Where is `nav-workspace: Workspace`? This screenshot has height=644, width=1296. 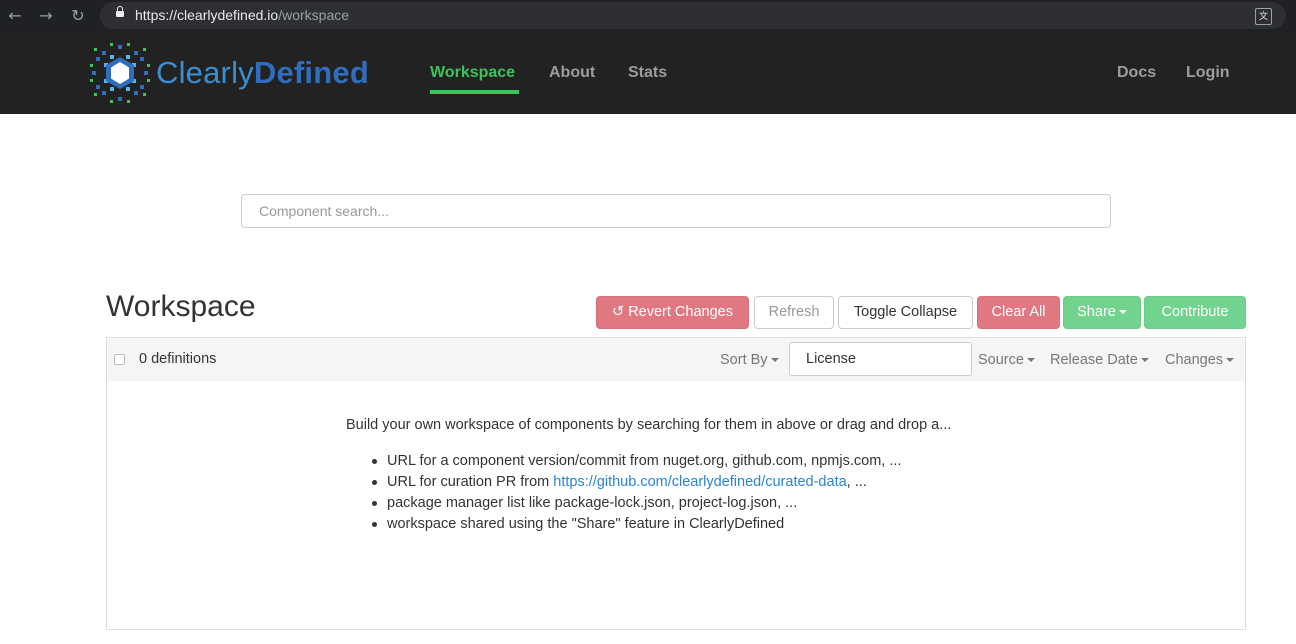 nav-workspace: Workspace is located at coordinates (472, 73).